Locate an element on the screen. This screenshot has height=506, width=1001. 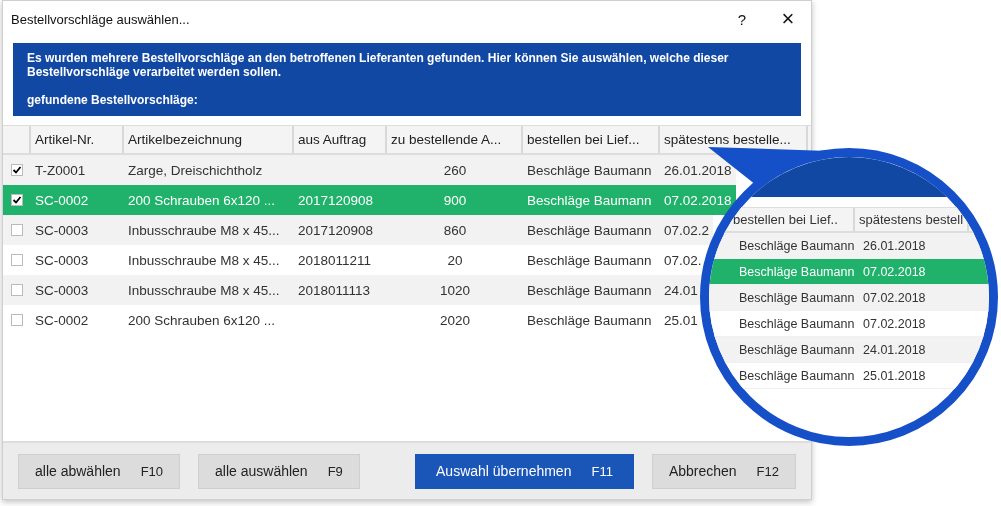
table-row: SC-0003 Inbusschraube M8 x 45... 2018011113 1020 Beschläge Baumann 24.01 is located at coordinates (352, 290).